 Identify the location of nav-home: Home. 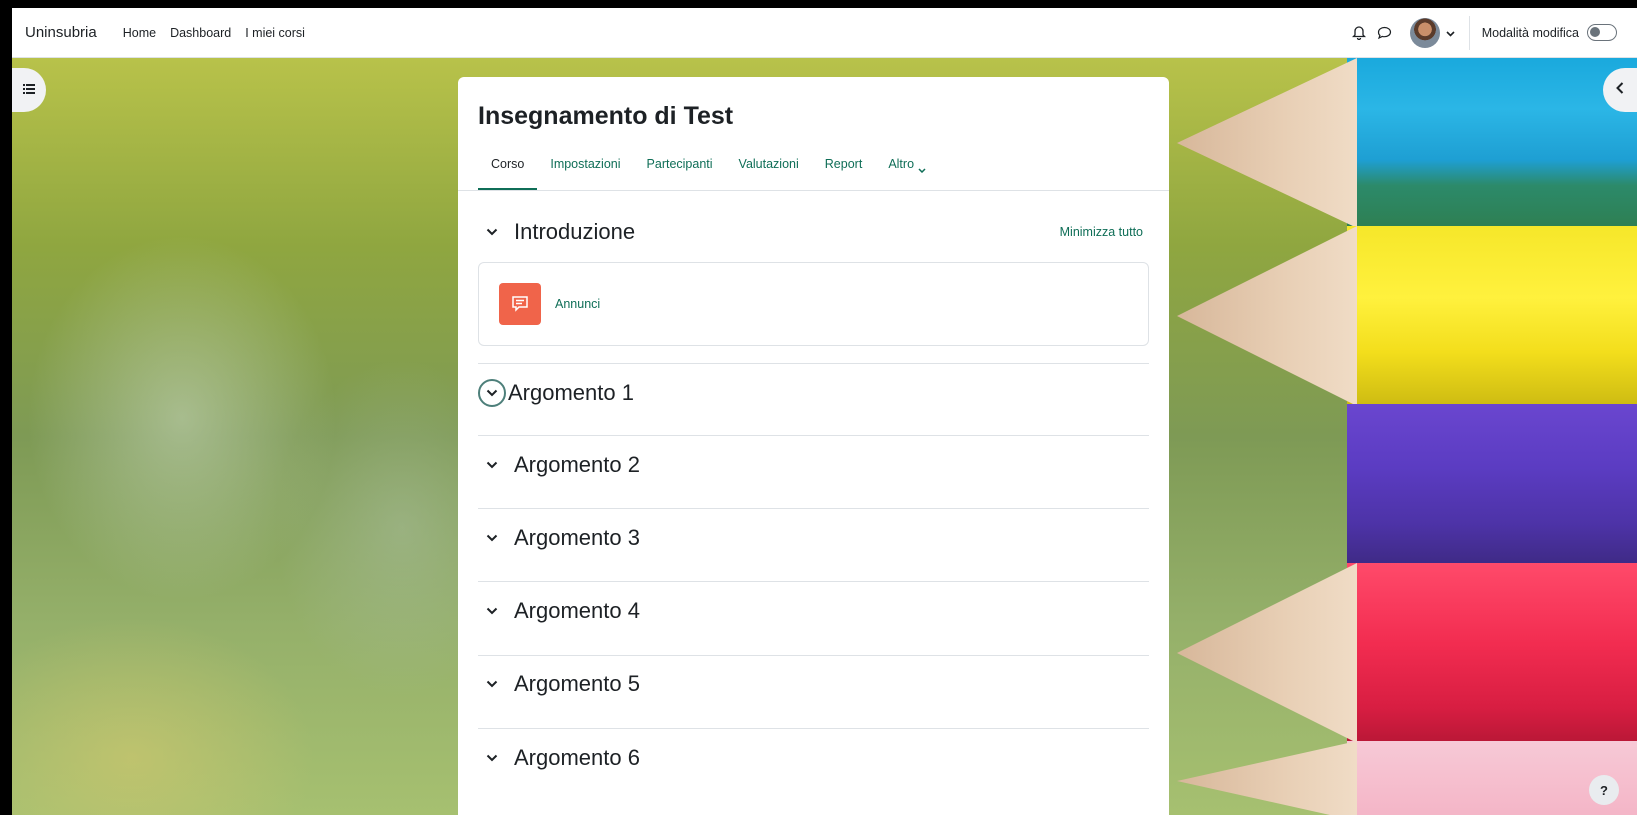
(139, 33).